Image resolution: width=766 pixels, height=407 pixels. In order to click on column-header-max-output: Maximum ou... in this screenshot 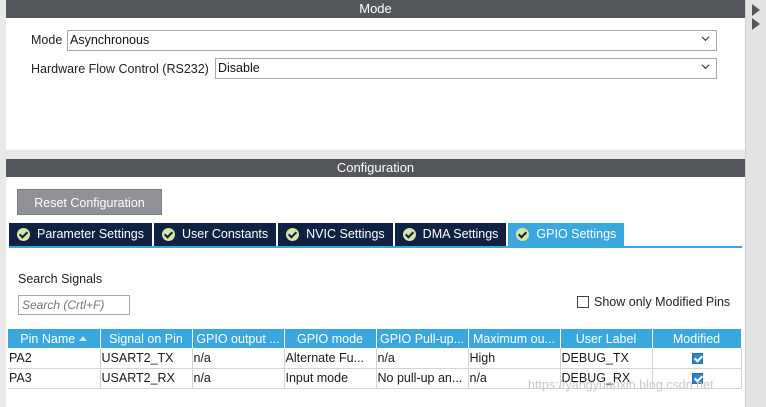, I will do `click(514, 338)`.